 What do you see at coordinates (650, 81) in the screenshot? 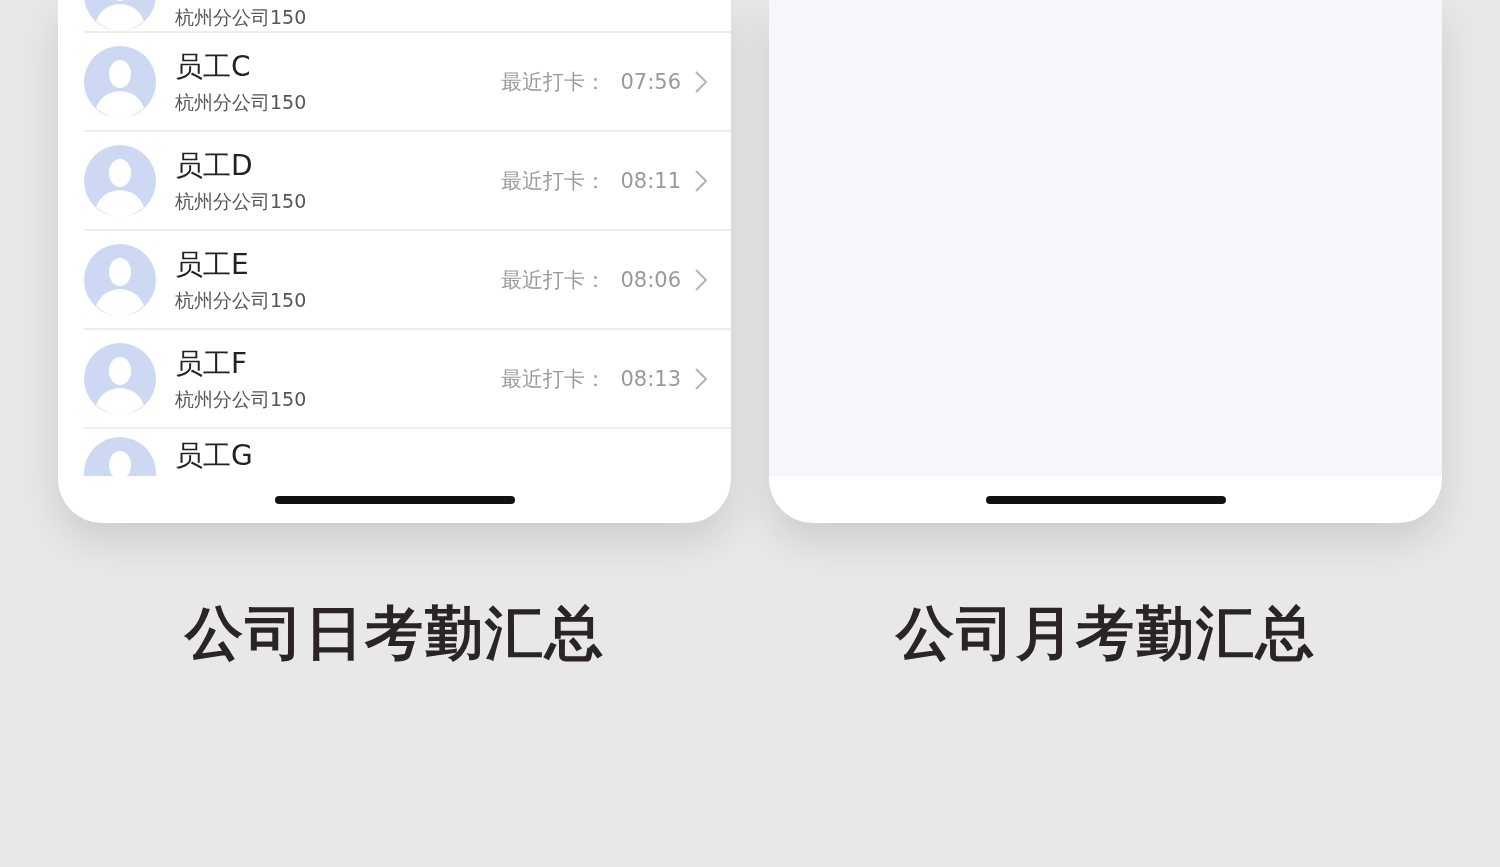
I see `clock-in-time: 07:56` at bounding box center [650, 81].